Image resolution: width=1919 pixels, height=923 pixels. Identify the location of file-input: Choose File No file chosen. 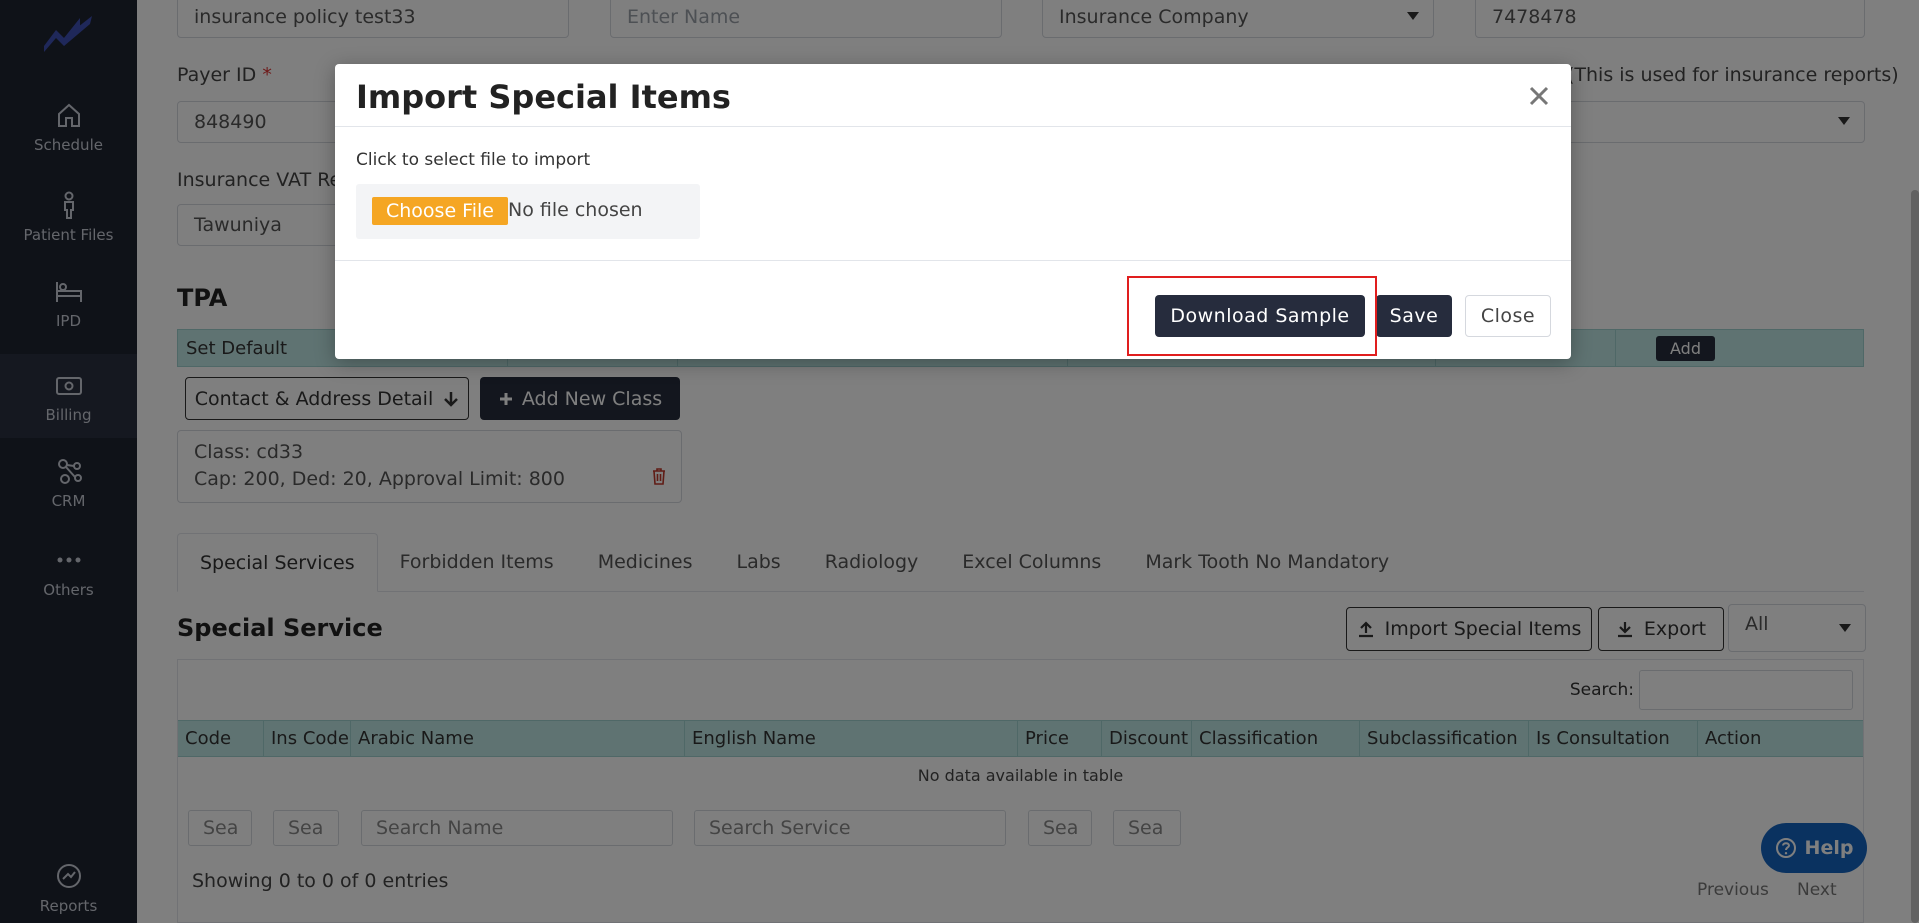
(528, 211).